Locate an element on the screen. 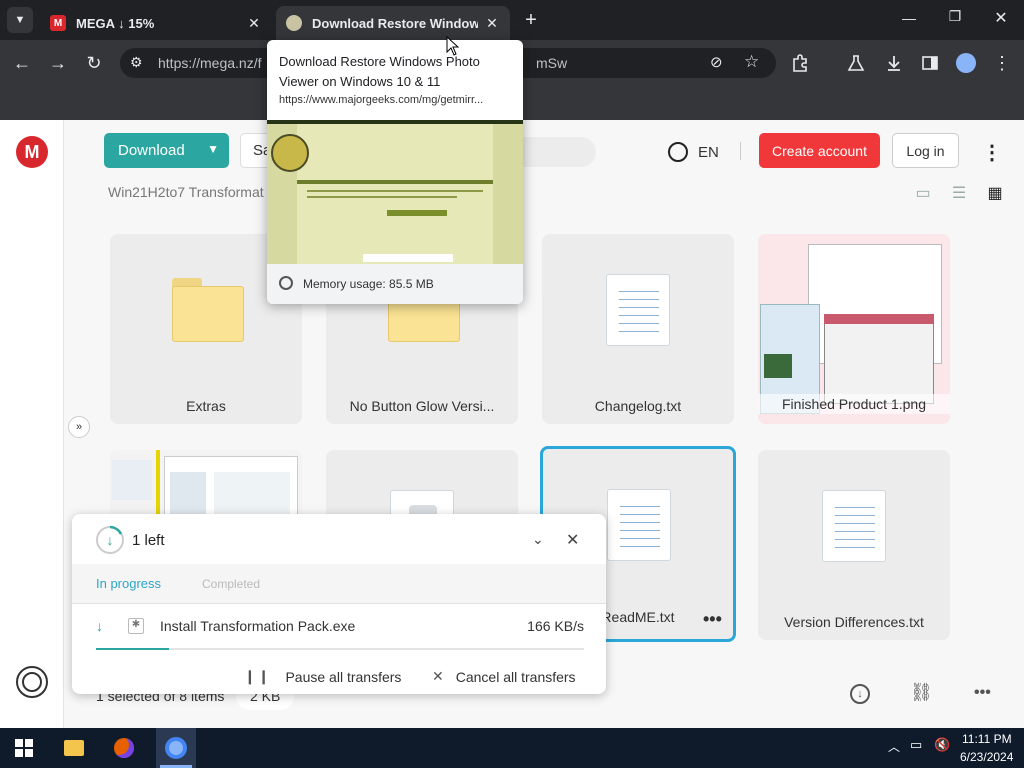 This screenshot has width=1024, height=768. transfer-manager-button is located at coordinates (32, 682).